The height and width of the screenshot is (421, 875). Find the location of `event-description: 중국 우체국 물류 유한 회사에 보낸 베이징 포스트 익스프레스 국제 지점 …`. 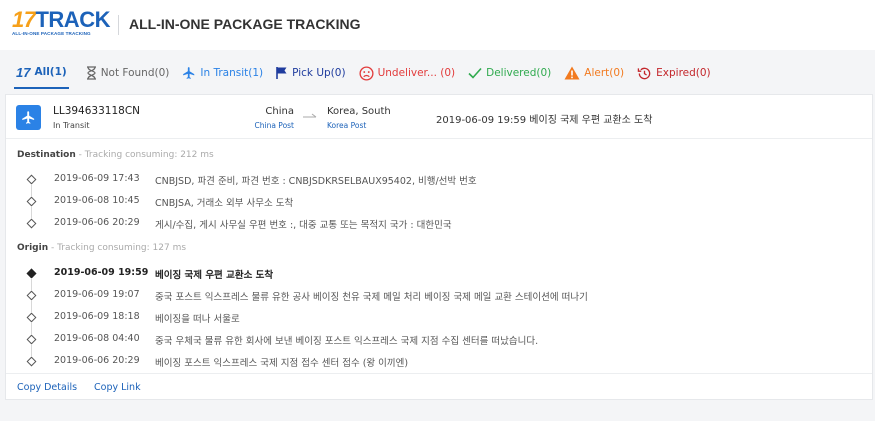

event-description: 중국 우체국 물류 유한 회사에 보낸 베이징 포스트 익스프레스 국제 지점 … is located at coordinates (347, 341).